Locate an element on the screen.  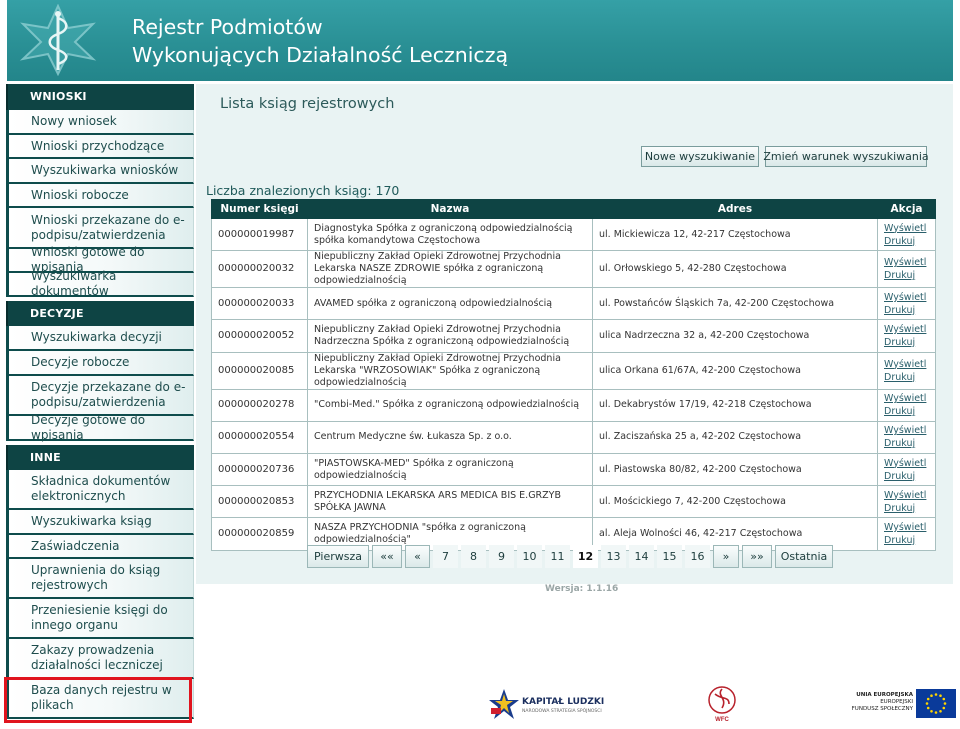
pager-page-10: 10 is located at coordinates (529, 556).